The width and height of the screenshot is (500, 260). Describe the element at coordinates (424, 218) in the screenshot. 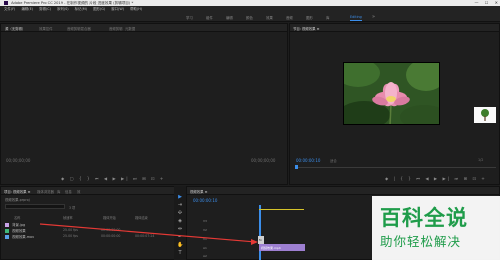

I see `watermark-title: 百科全说` at that location.